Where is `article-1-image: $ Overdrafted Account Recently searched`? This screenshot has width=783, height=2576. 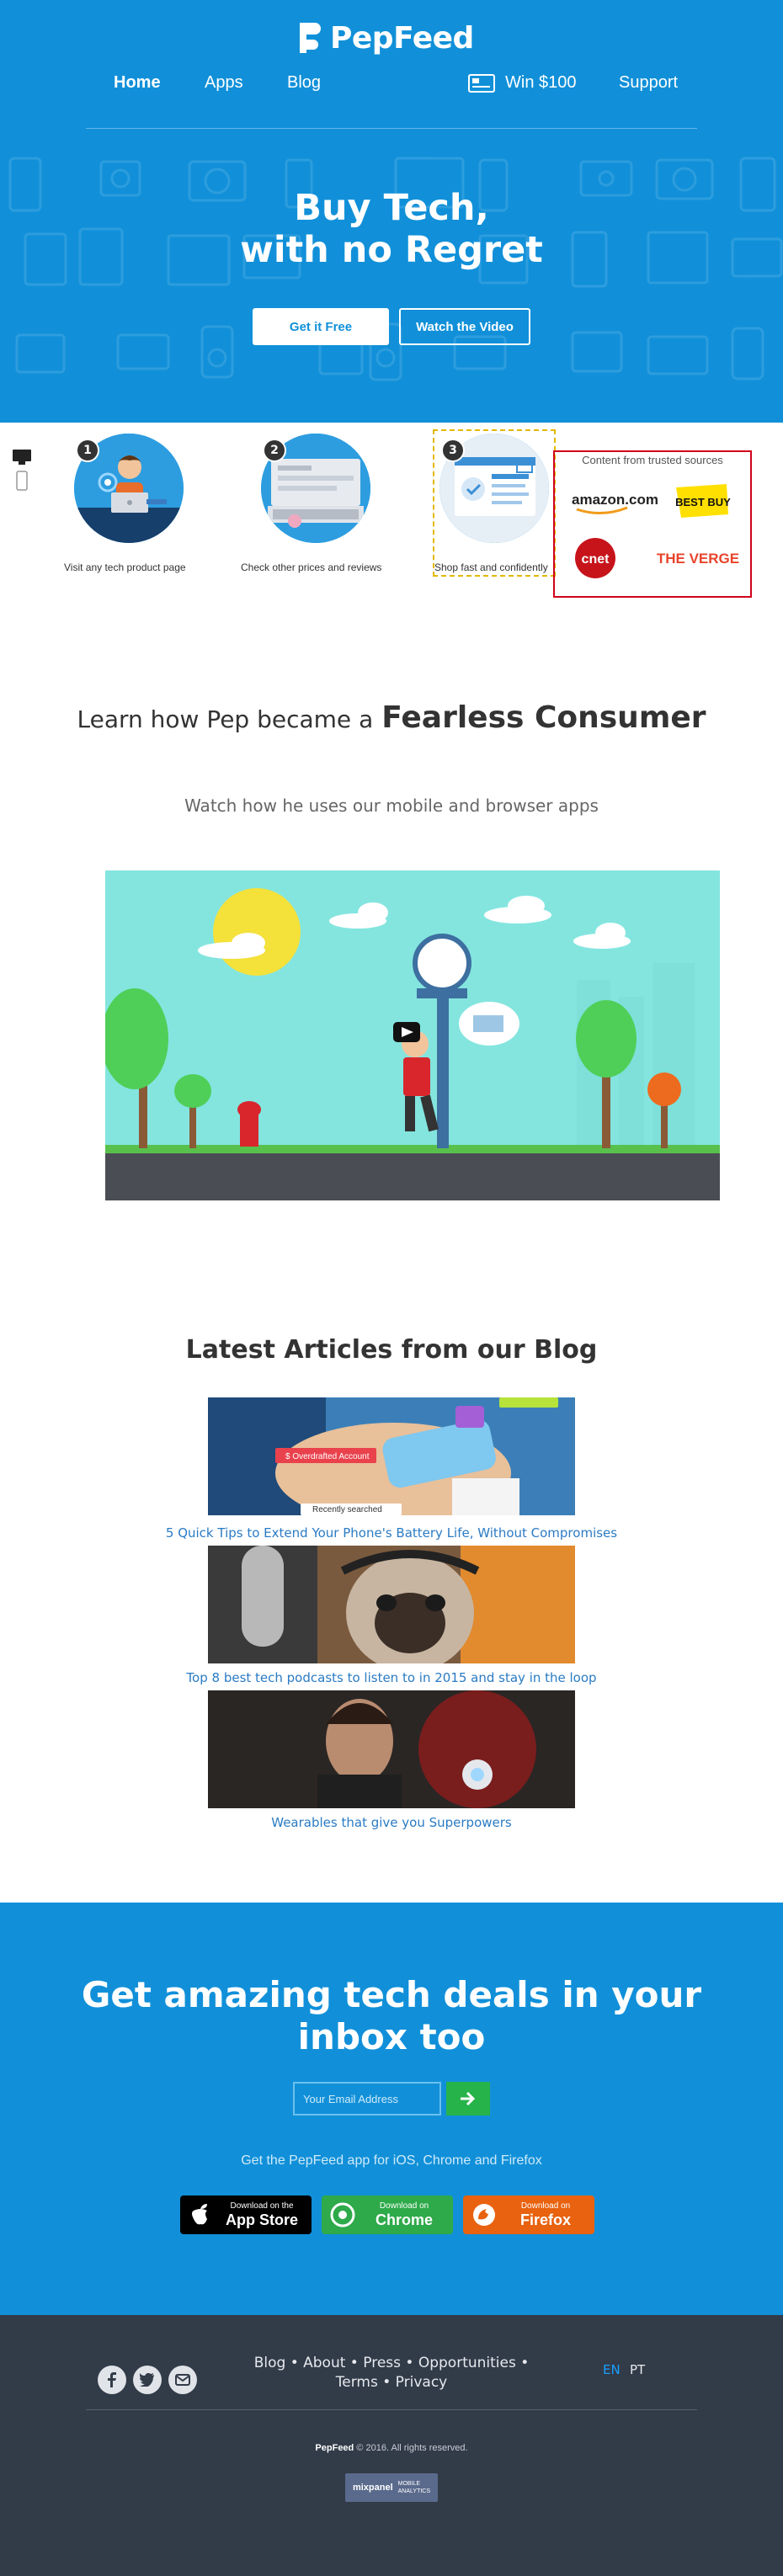 article-1-image: $ Overdrafted Account Recently searched is located at coordinates (391, 1456).